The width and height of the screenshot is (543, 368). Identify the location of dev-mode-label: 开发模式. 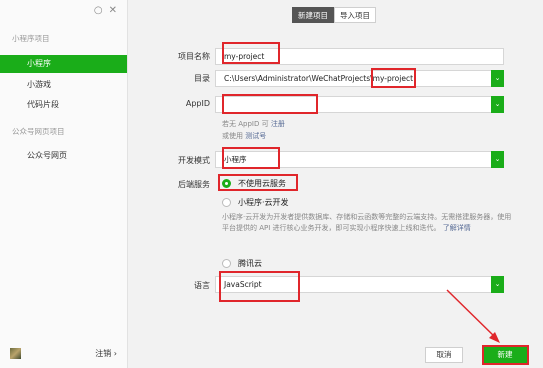
(194, 160).